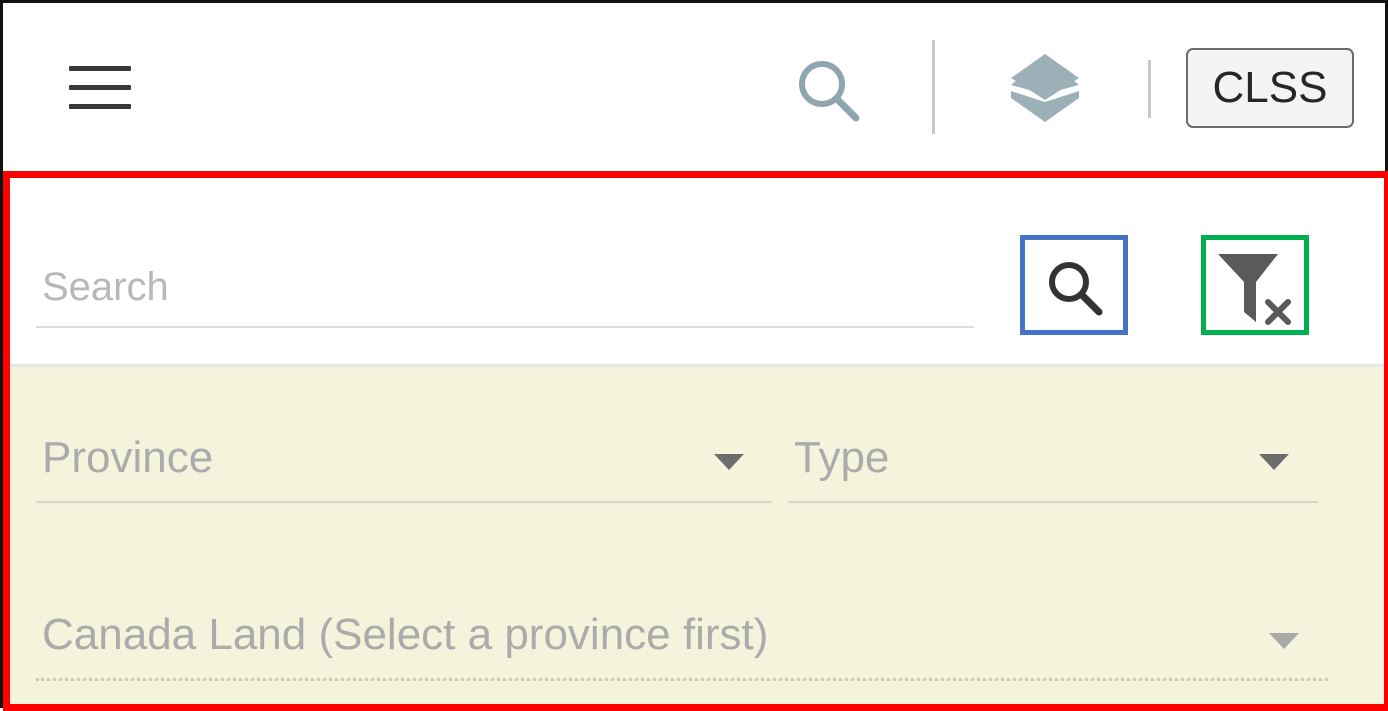 This screenshot has width=1388, height=711. What do you see at coordinates (842, 457) in the screenshot?
I see `type-label: Type` at bounding box center [842, 457].